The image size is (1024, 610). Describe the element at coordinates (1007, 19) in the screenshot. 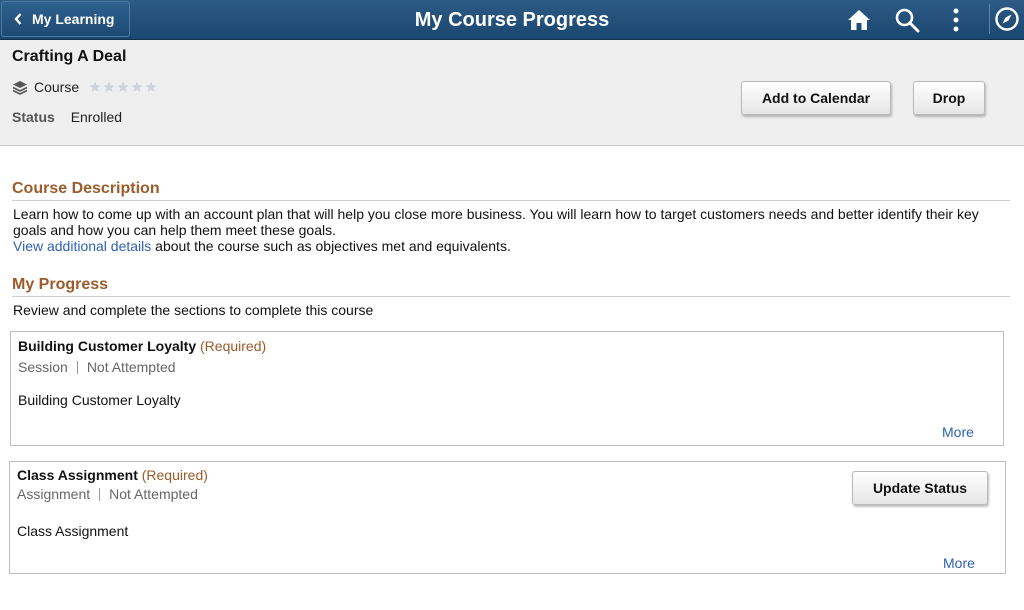

I see `navigation-compass-icon` at that location.